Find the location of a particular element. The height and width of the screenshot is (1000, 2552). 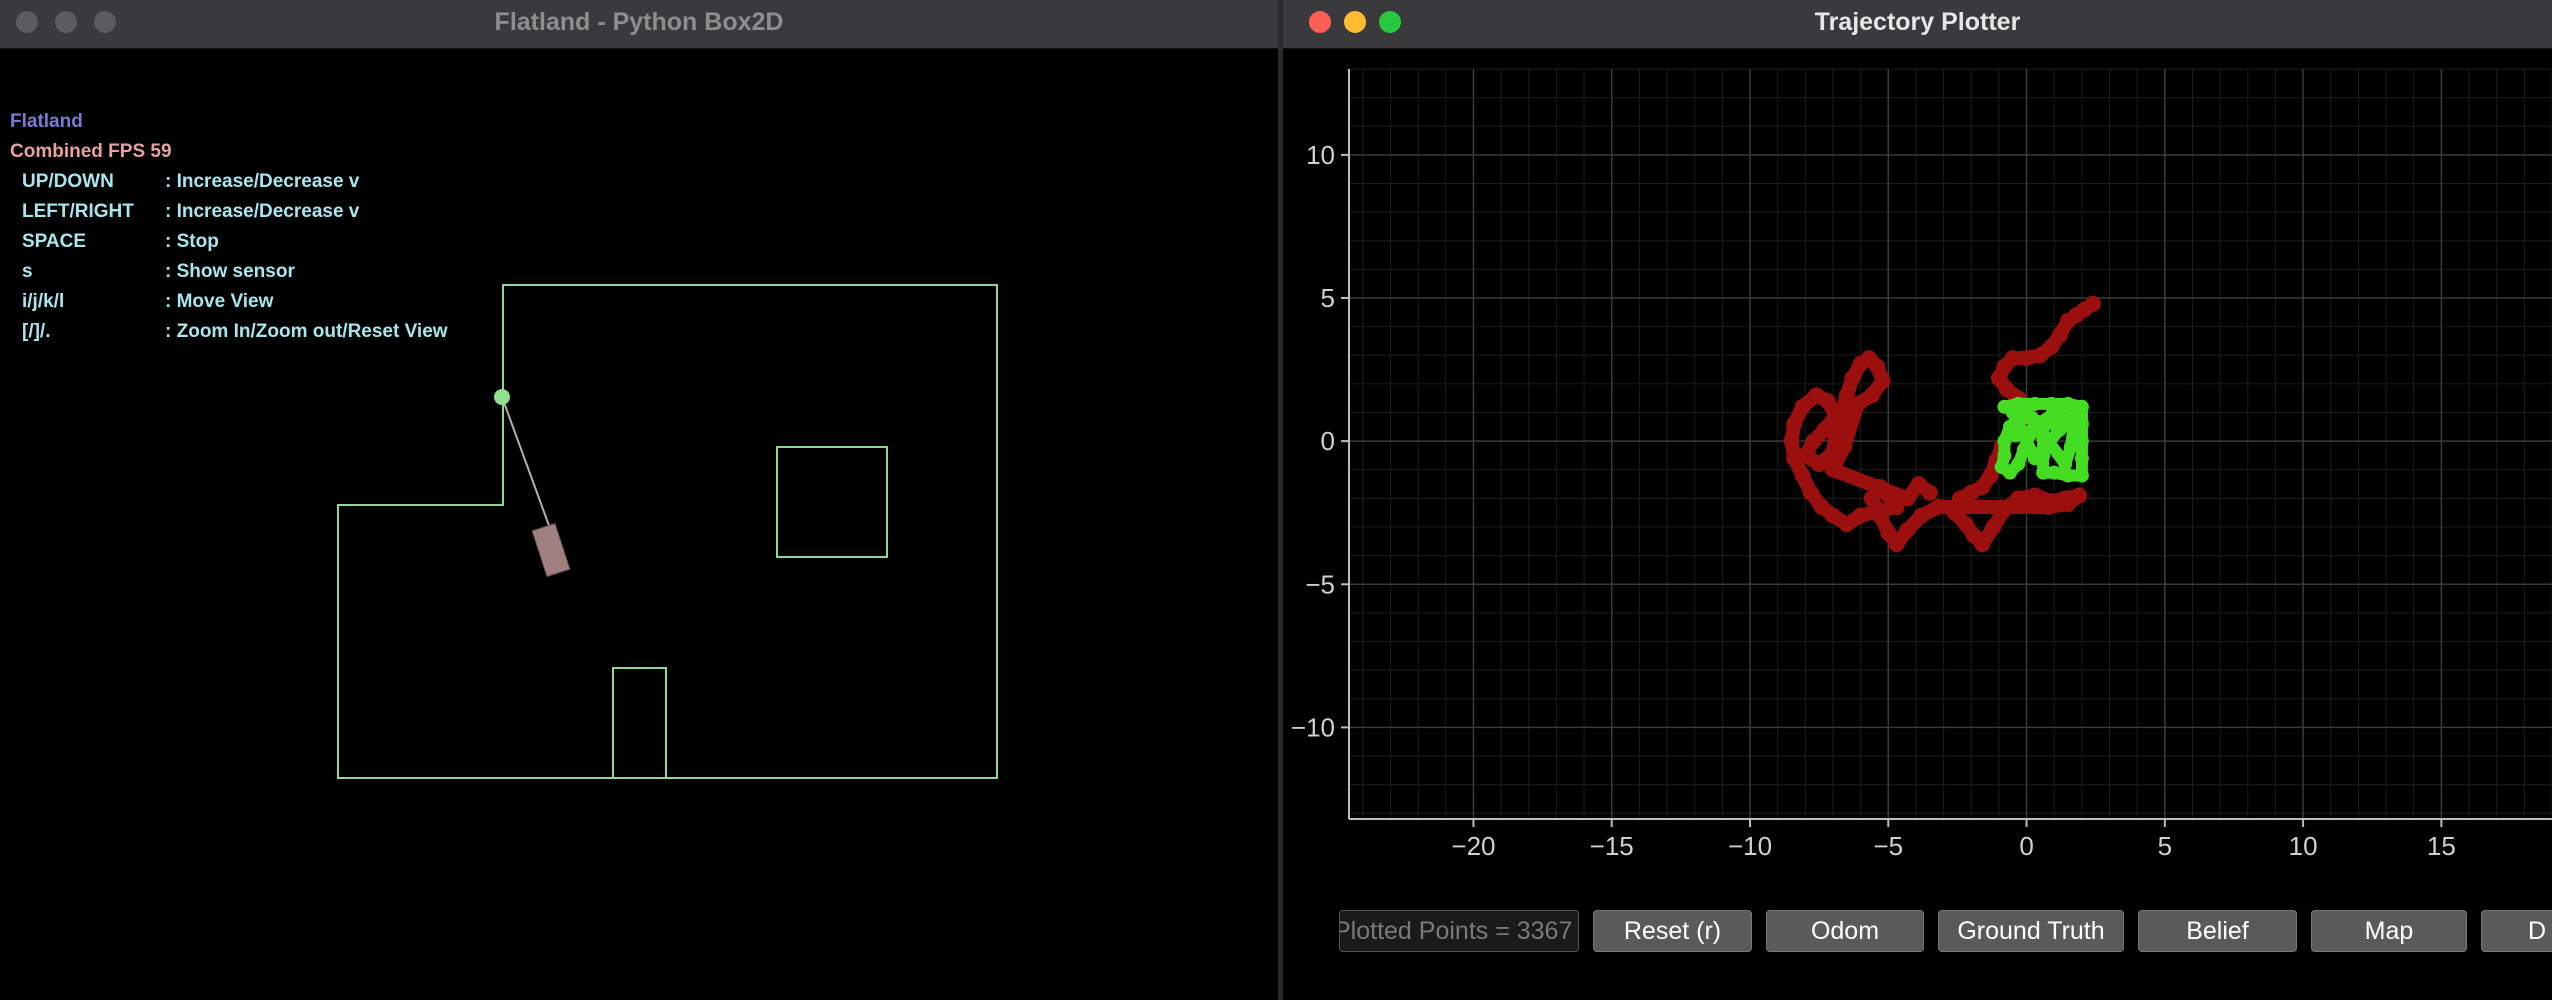

flatland-titlebar: Flatland - Python Box2D is located at coordinates (639, 24).